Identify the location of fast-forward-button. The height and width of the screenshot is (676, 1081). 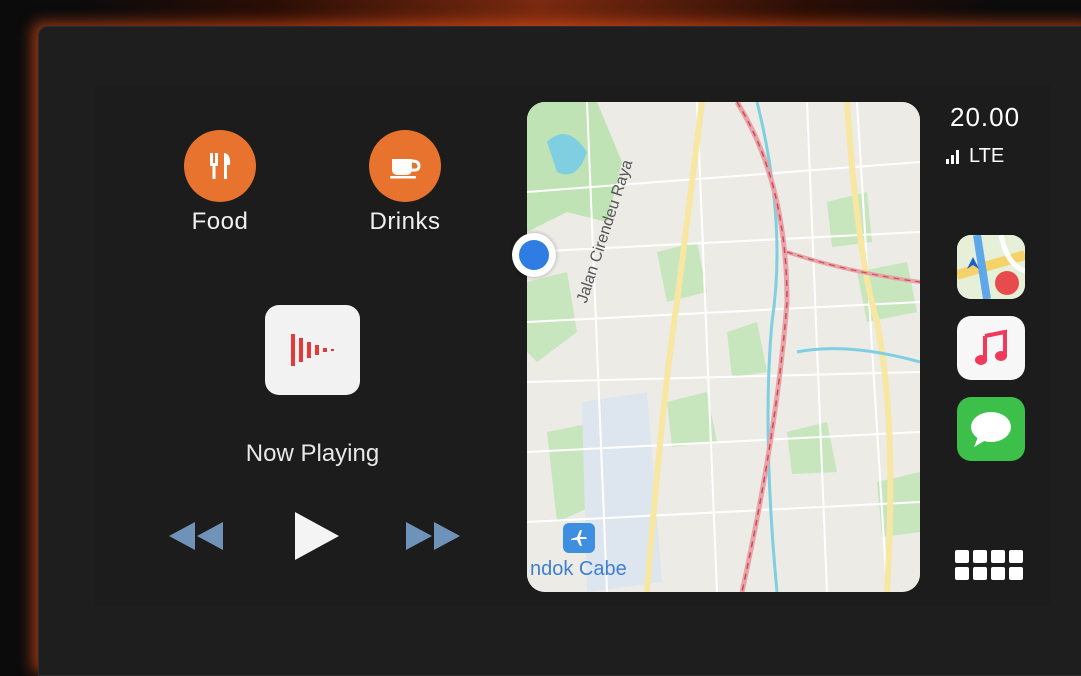
(433, 538).